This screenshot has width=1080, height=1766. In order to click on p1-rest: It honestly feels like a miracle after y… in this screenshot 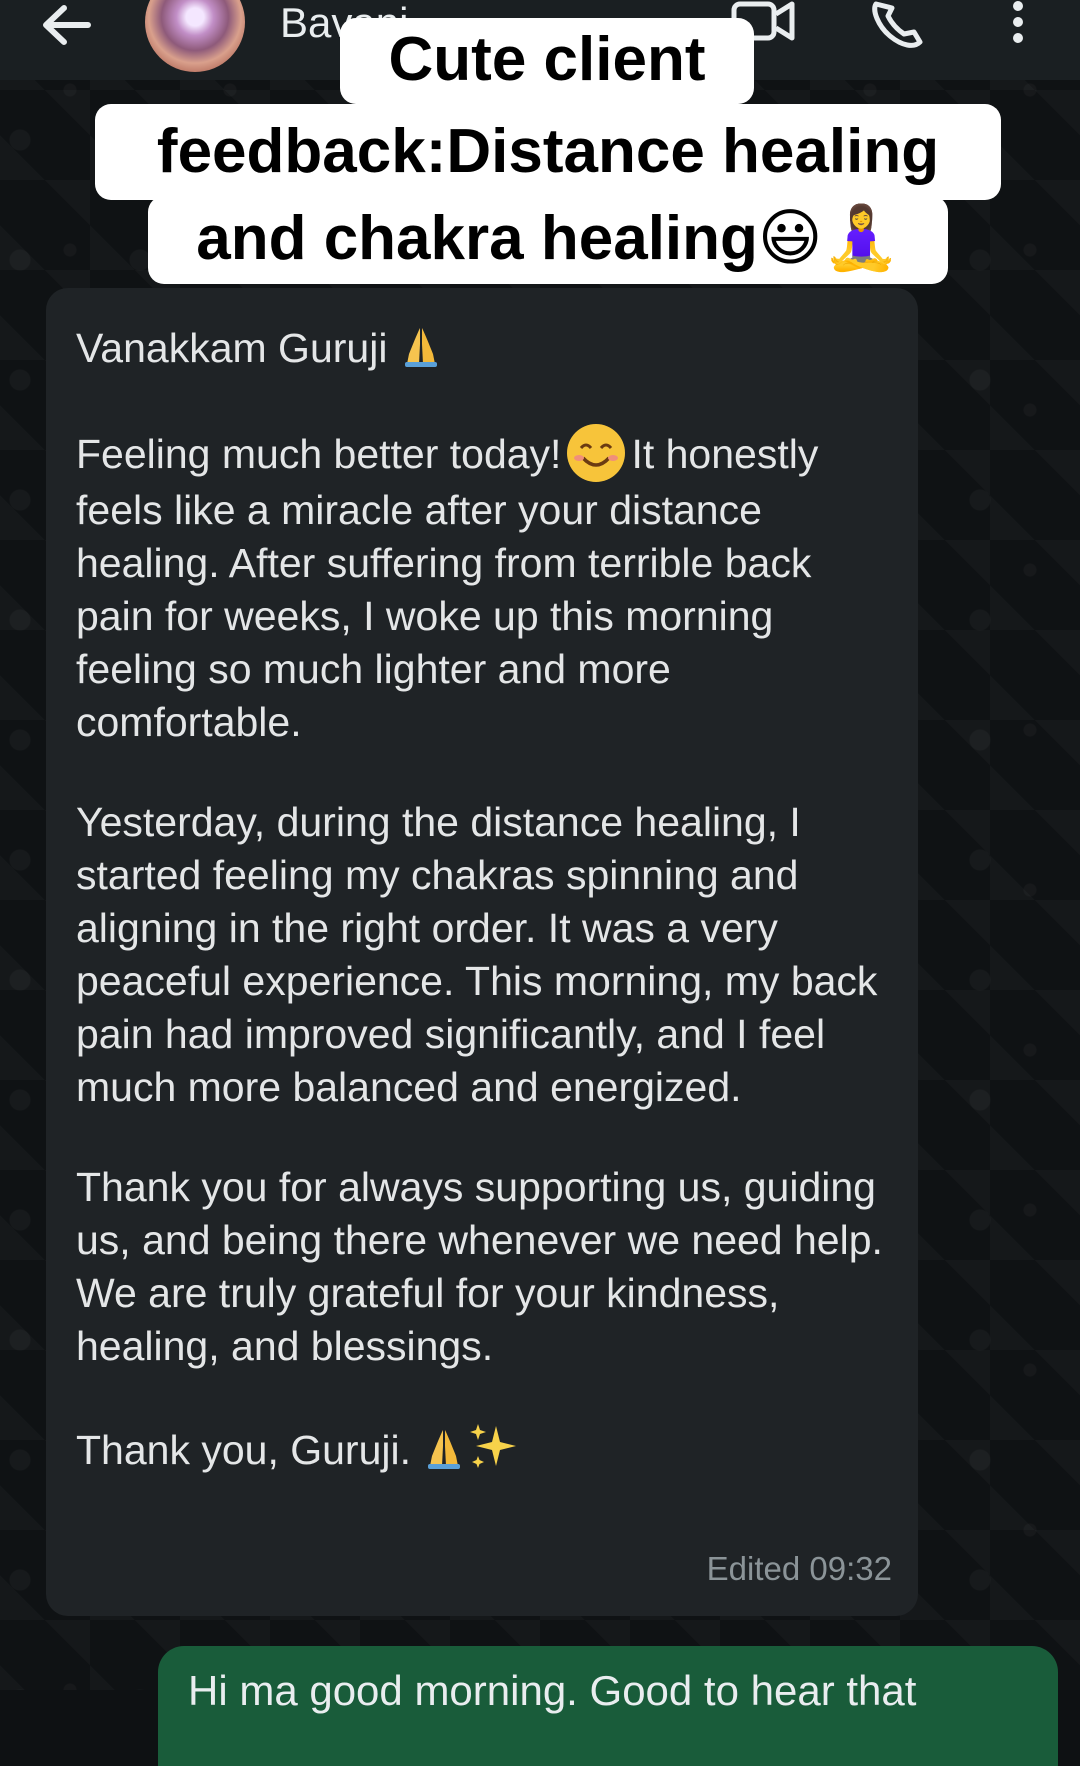, I will do `click(447, 588)`.